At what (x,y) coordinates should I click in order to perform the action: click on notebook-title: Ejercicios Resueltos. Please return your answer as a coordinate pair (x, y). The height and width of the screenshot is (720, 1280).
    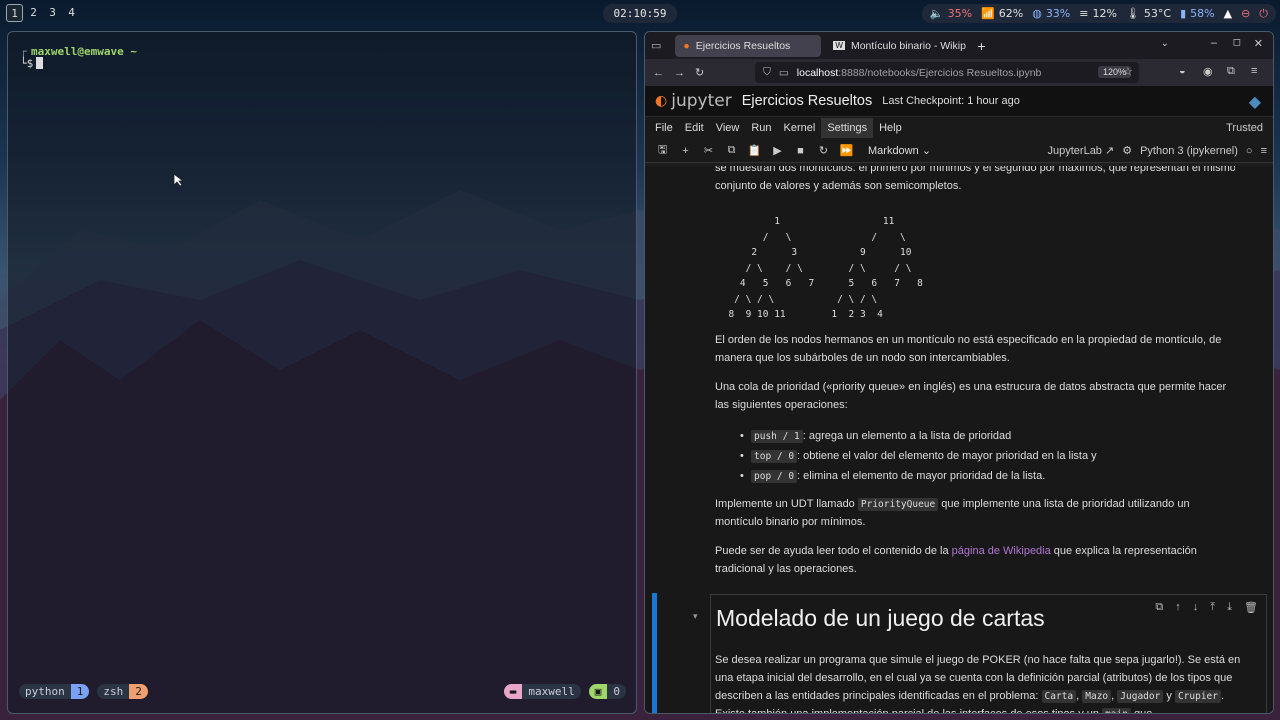
    Looking at the image, I should click on (807, 101).